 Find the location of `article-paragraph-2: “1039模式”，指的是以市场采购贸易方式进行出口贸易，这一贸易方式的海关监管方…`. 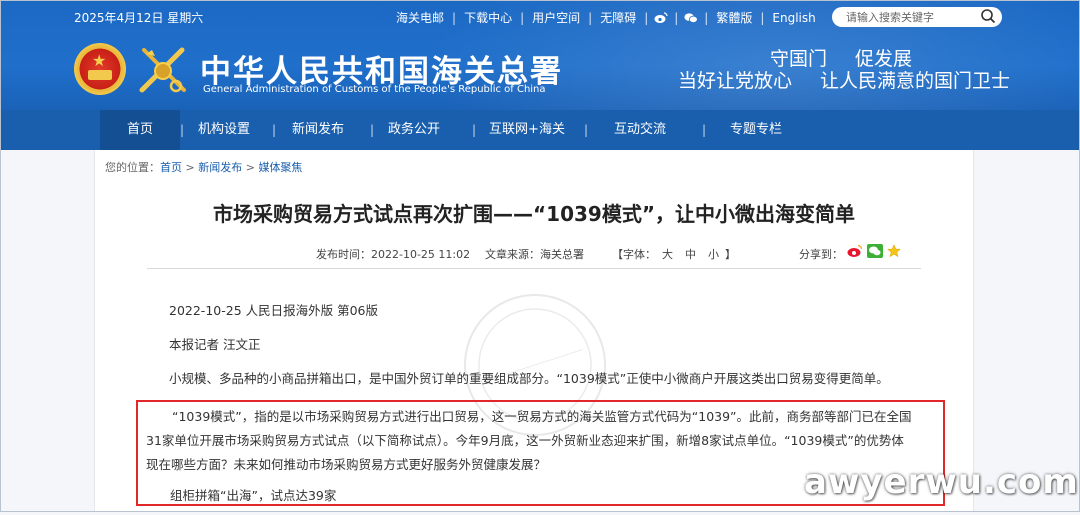

article-paragraph-2: “1039模式”，指的是以市场采购贸易方式进行出口贸易，这一贸易方式的海关监管方… is located at coordinates (529, 440).